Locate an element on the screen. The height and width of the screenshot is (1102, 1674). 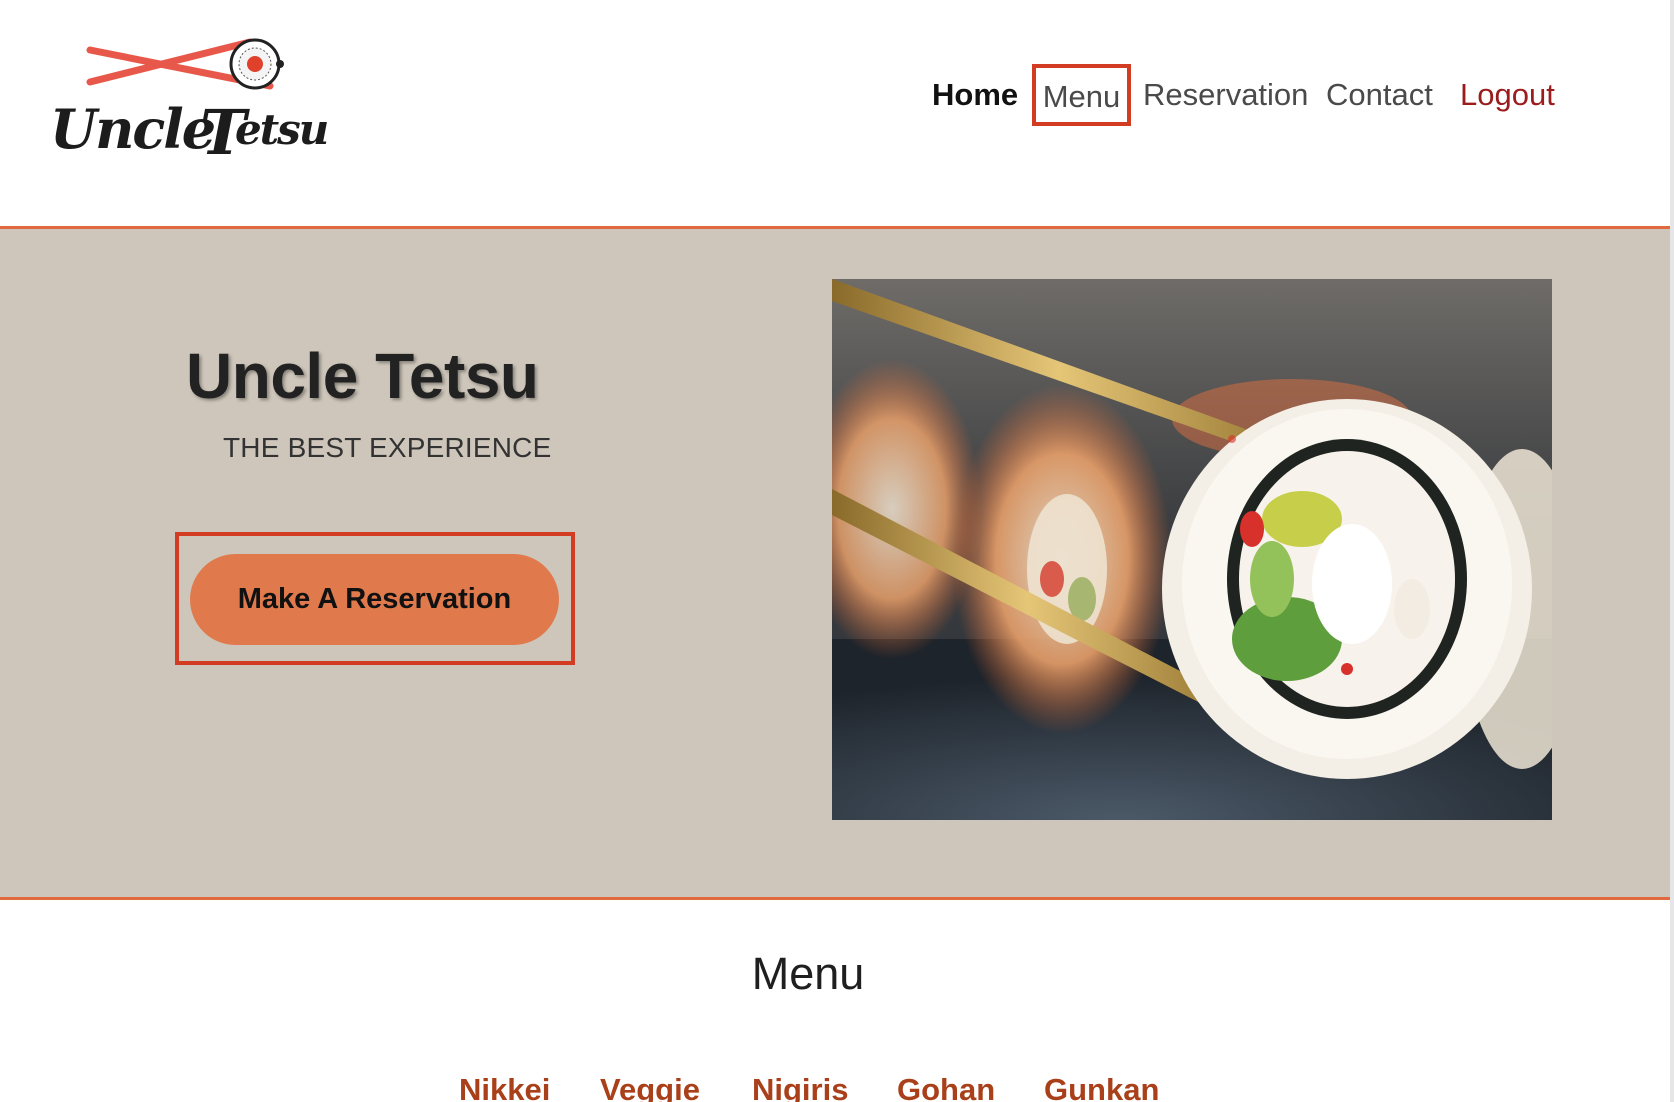
page-edge is located at coordinates (1672, 551).